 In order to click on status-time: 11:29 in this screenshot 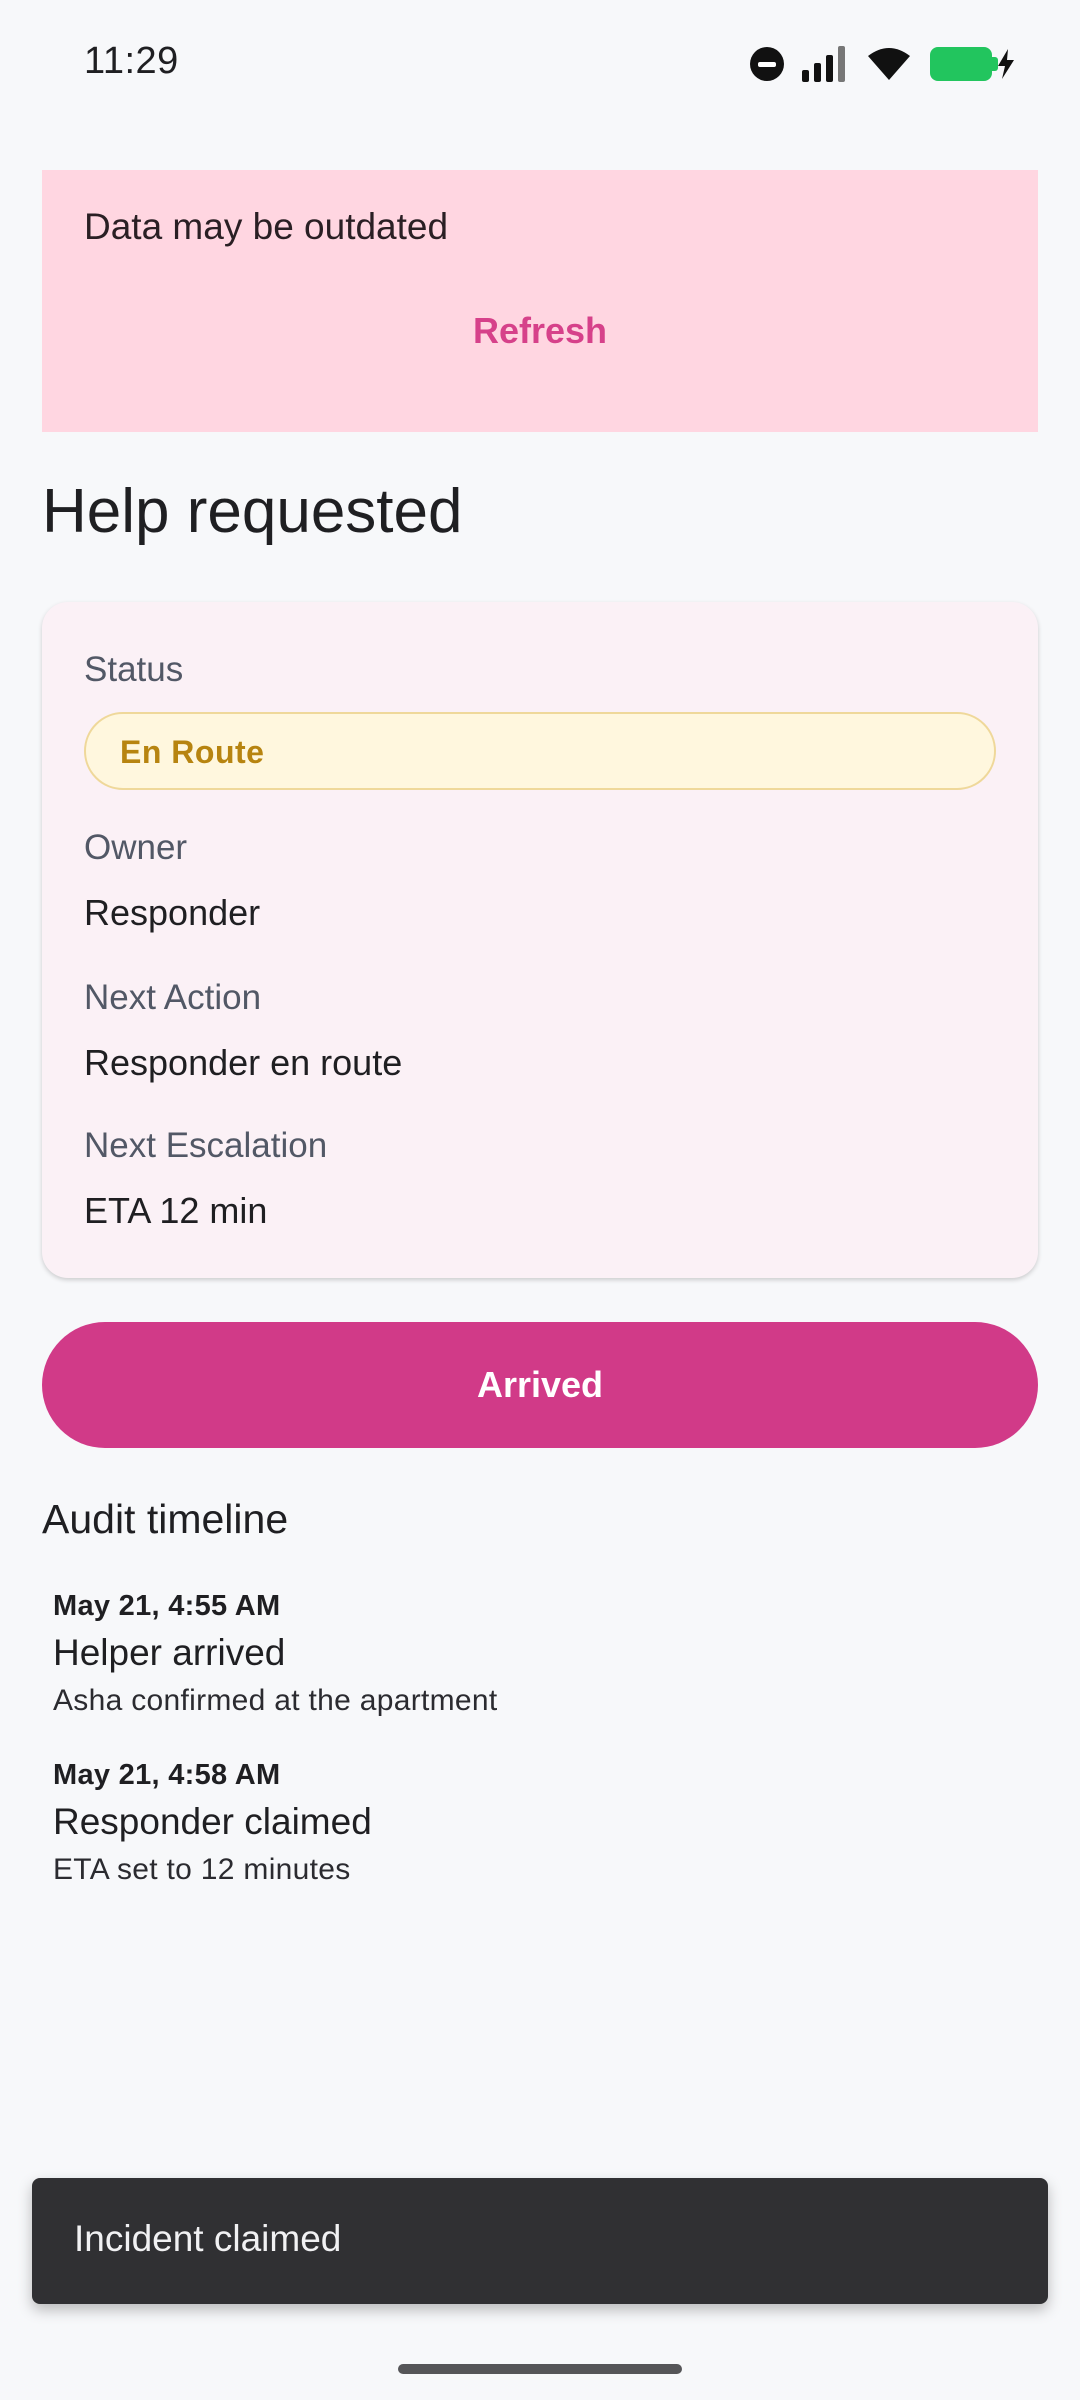, I will do `click(131, 61)`.